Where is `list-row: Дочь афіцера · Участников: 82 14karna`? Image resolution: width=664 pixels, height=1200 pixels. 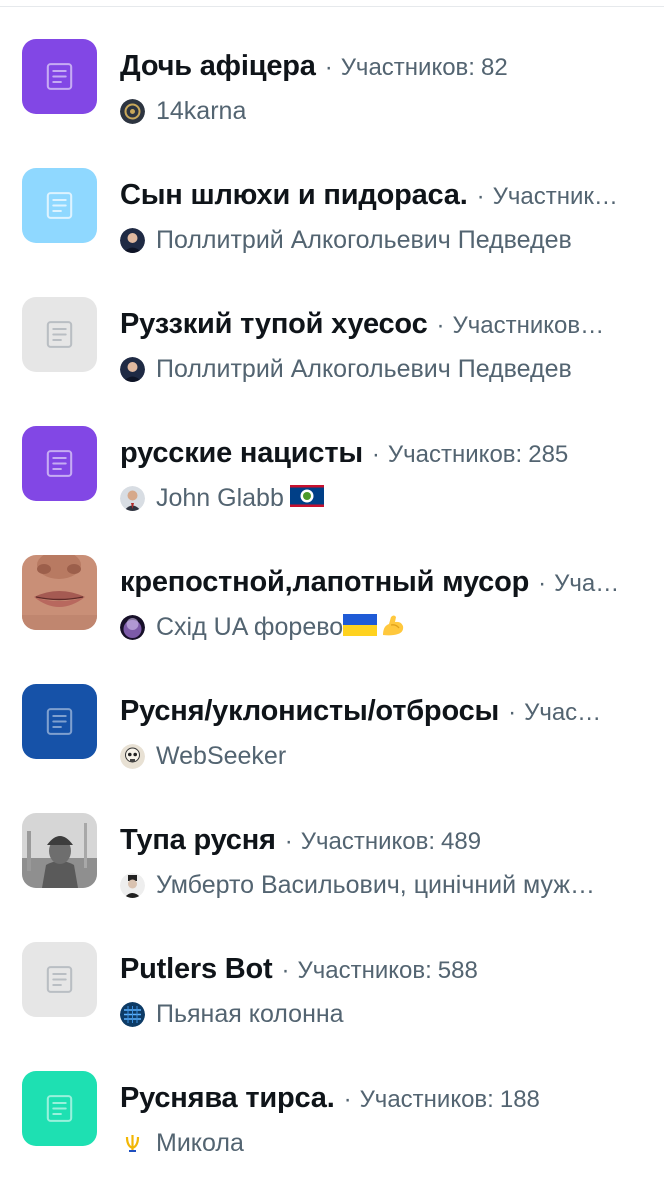 list-row: Дочь афіцера · Участников: 82 14karna is located at coordinates (332, 64).